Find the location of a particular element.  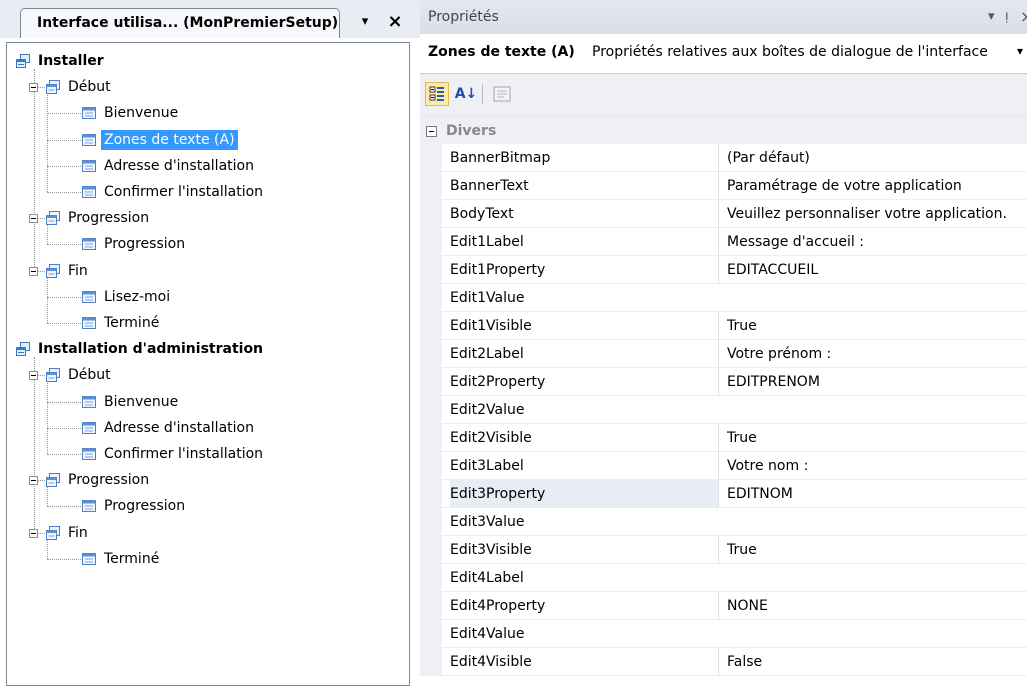

property-pages-icon is located at coordinates (502, 94).